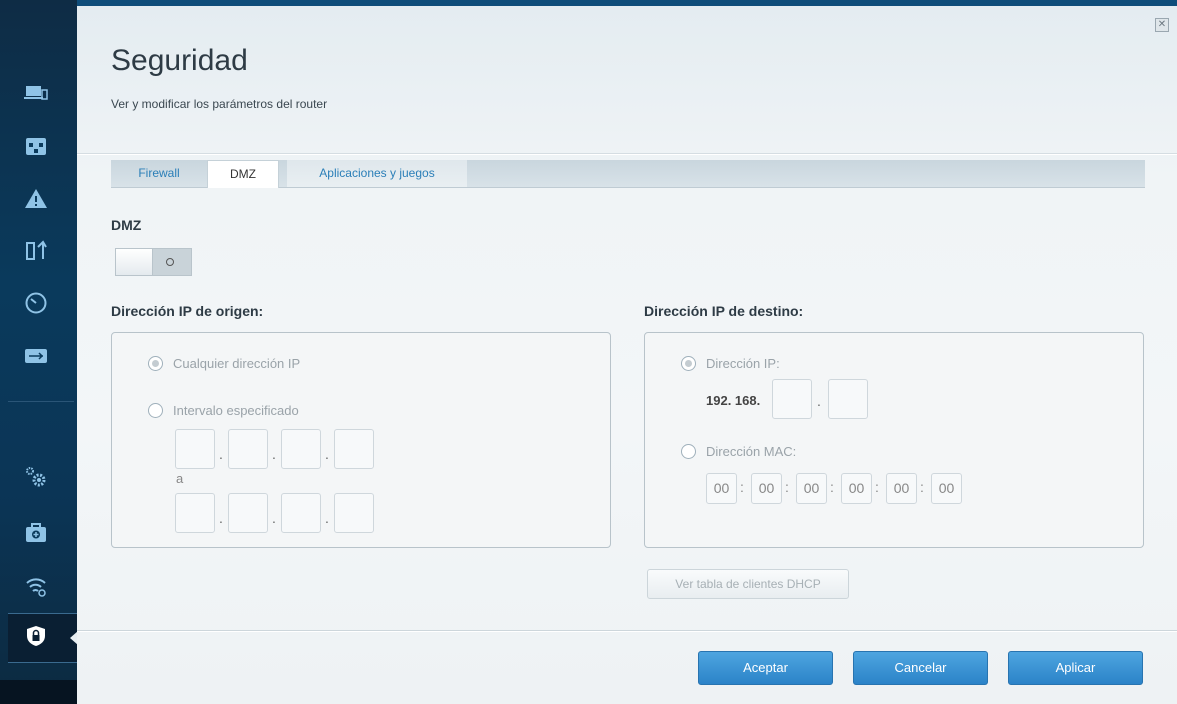 Image resolution: width=1177 pixels, height=704 pixels. What do you see at coordinates (159, 173) in the screenshot?
I see `tab-firewall: Firewall` at bounding box center [159, 173].